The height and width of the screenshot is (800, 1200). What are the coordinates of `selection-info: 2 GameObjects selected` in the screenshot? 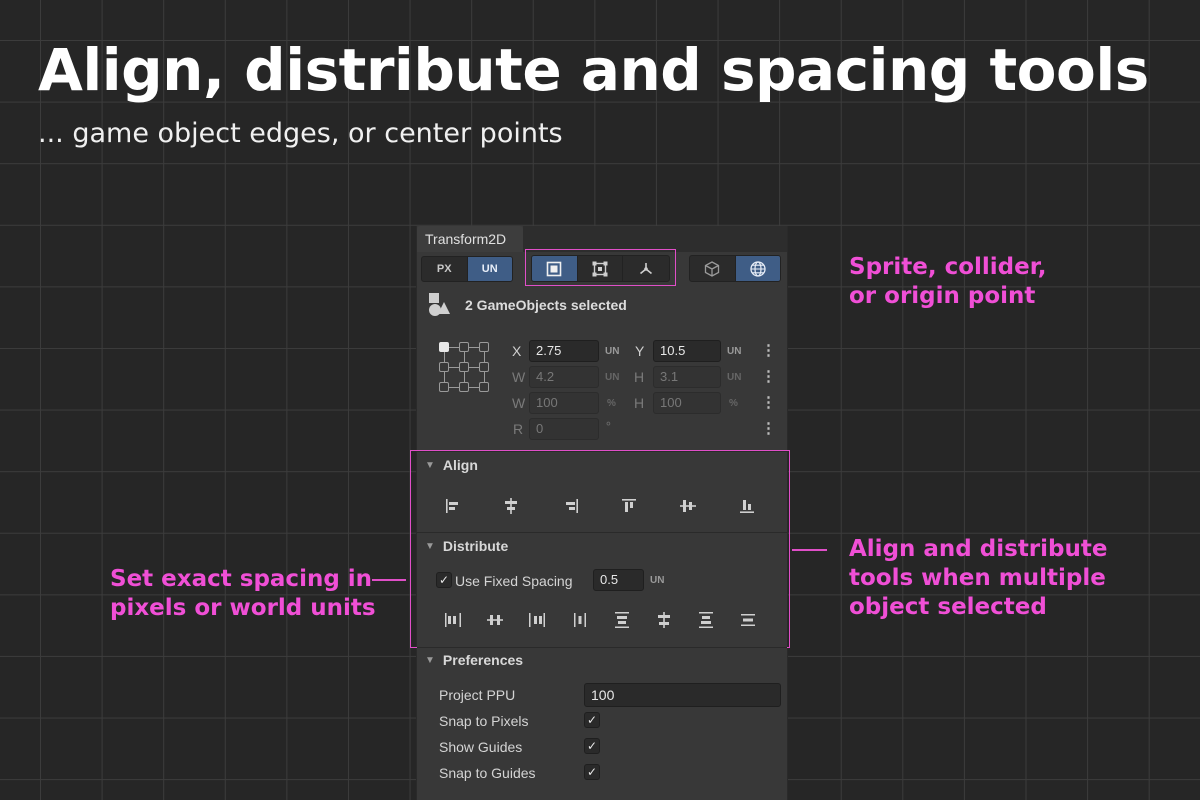 It's located at (527, 305).